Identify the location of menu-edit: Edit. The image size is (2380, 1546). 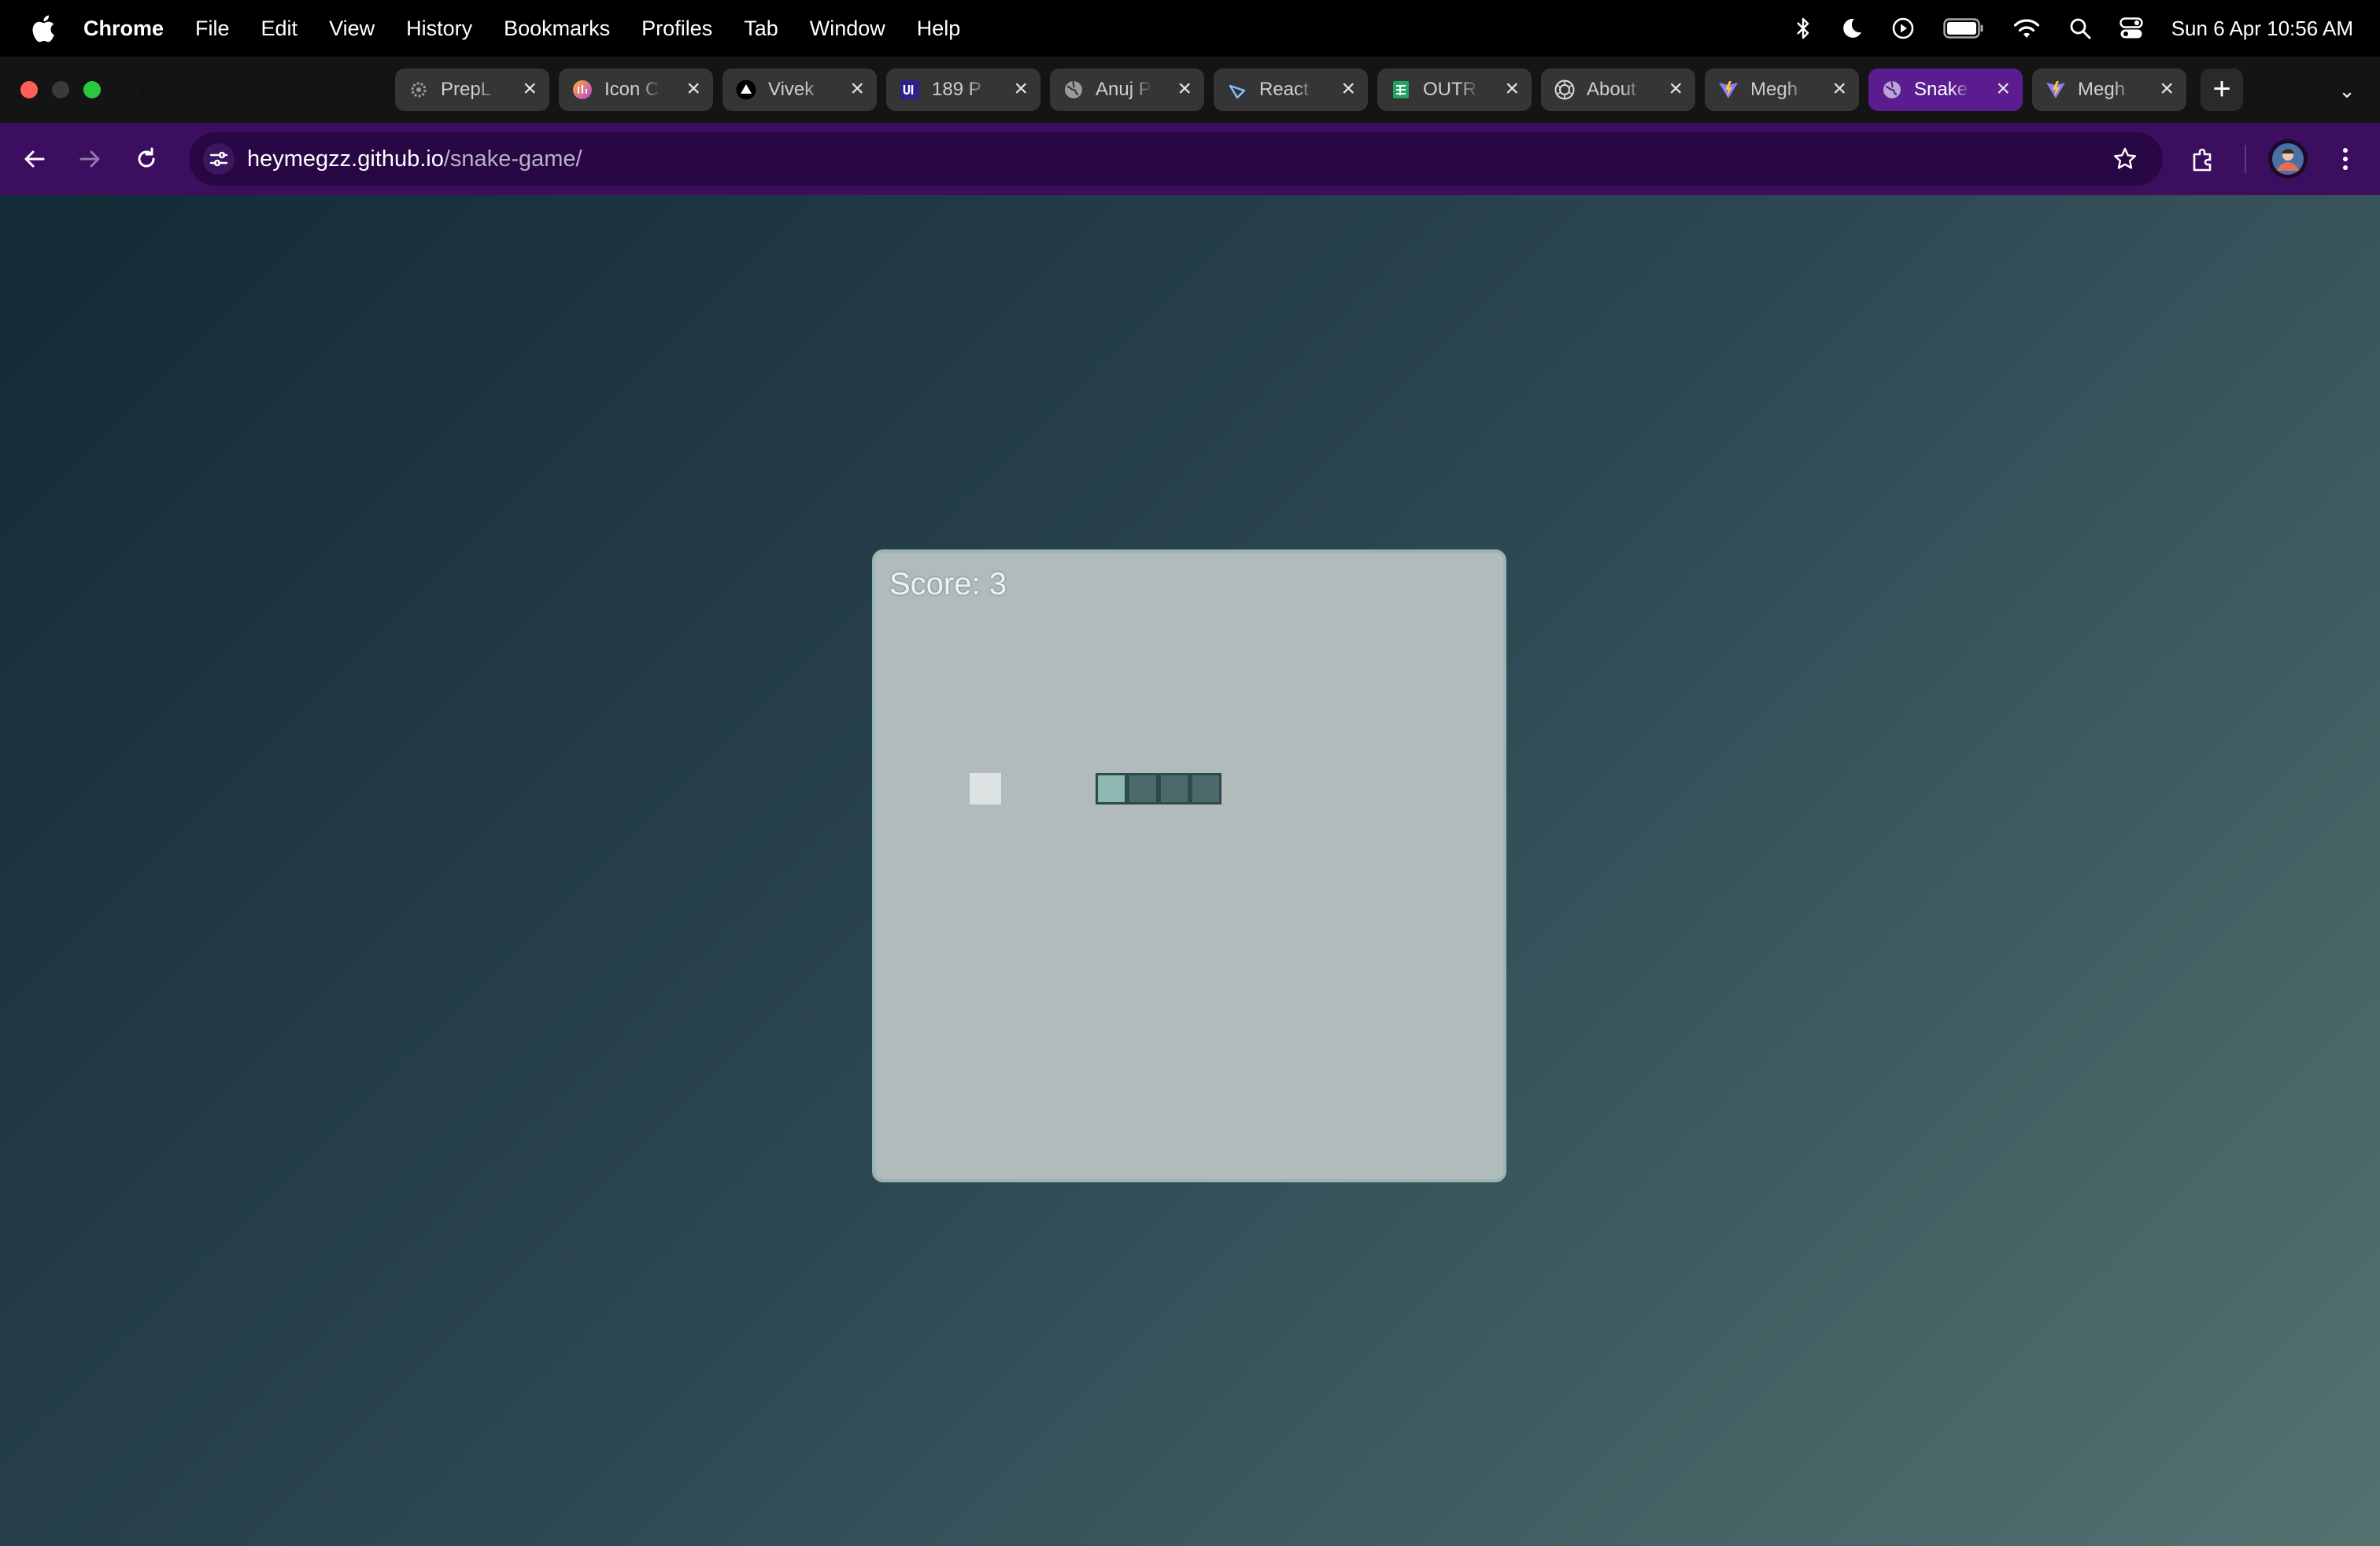
(279, 29).